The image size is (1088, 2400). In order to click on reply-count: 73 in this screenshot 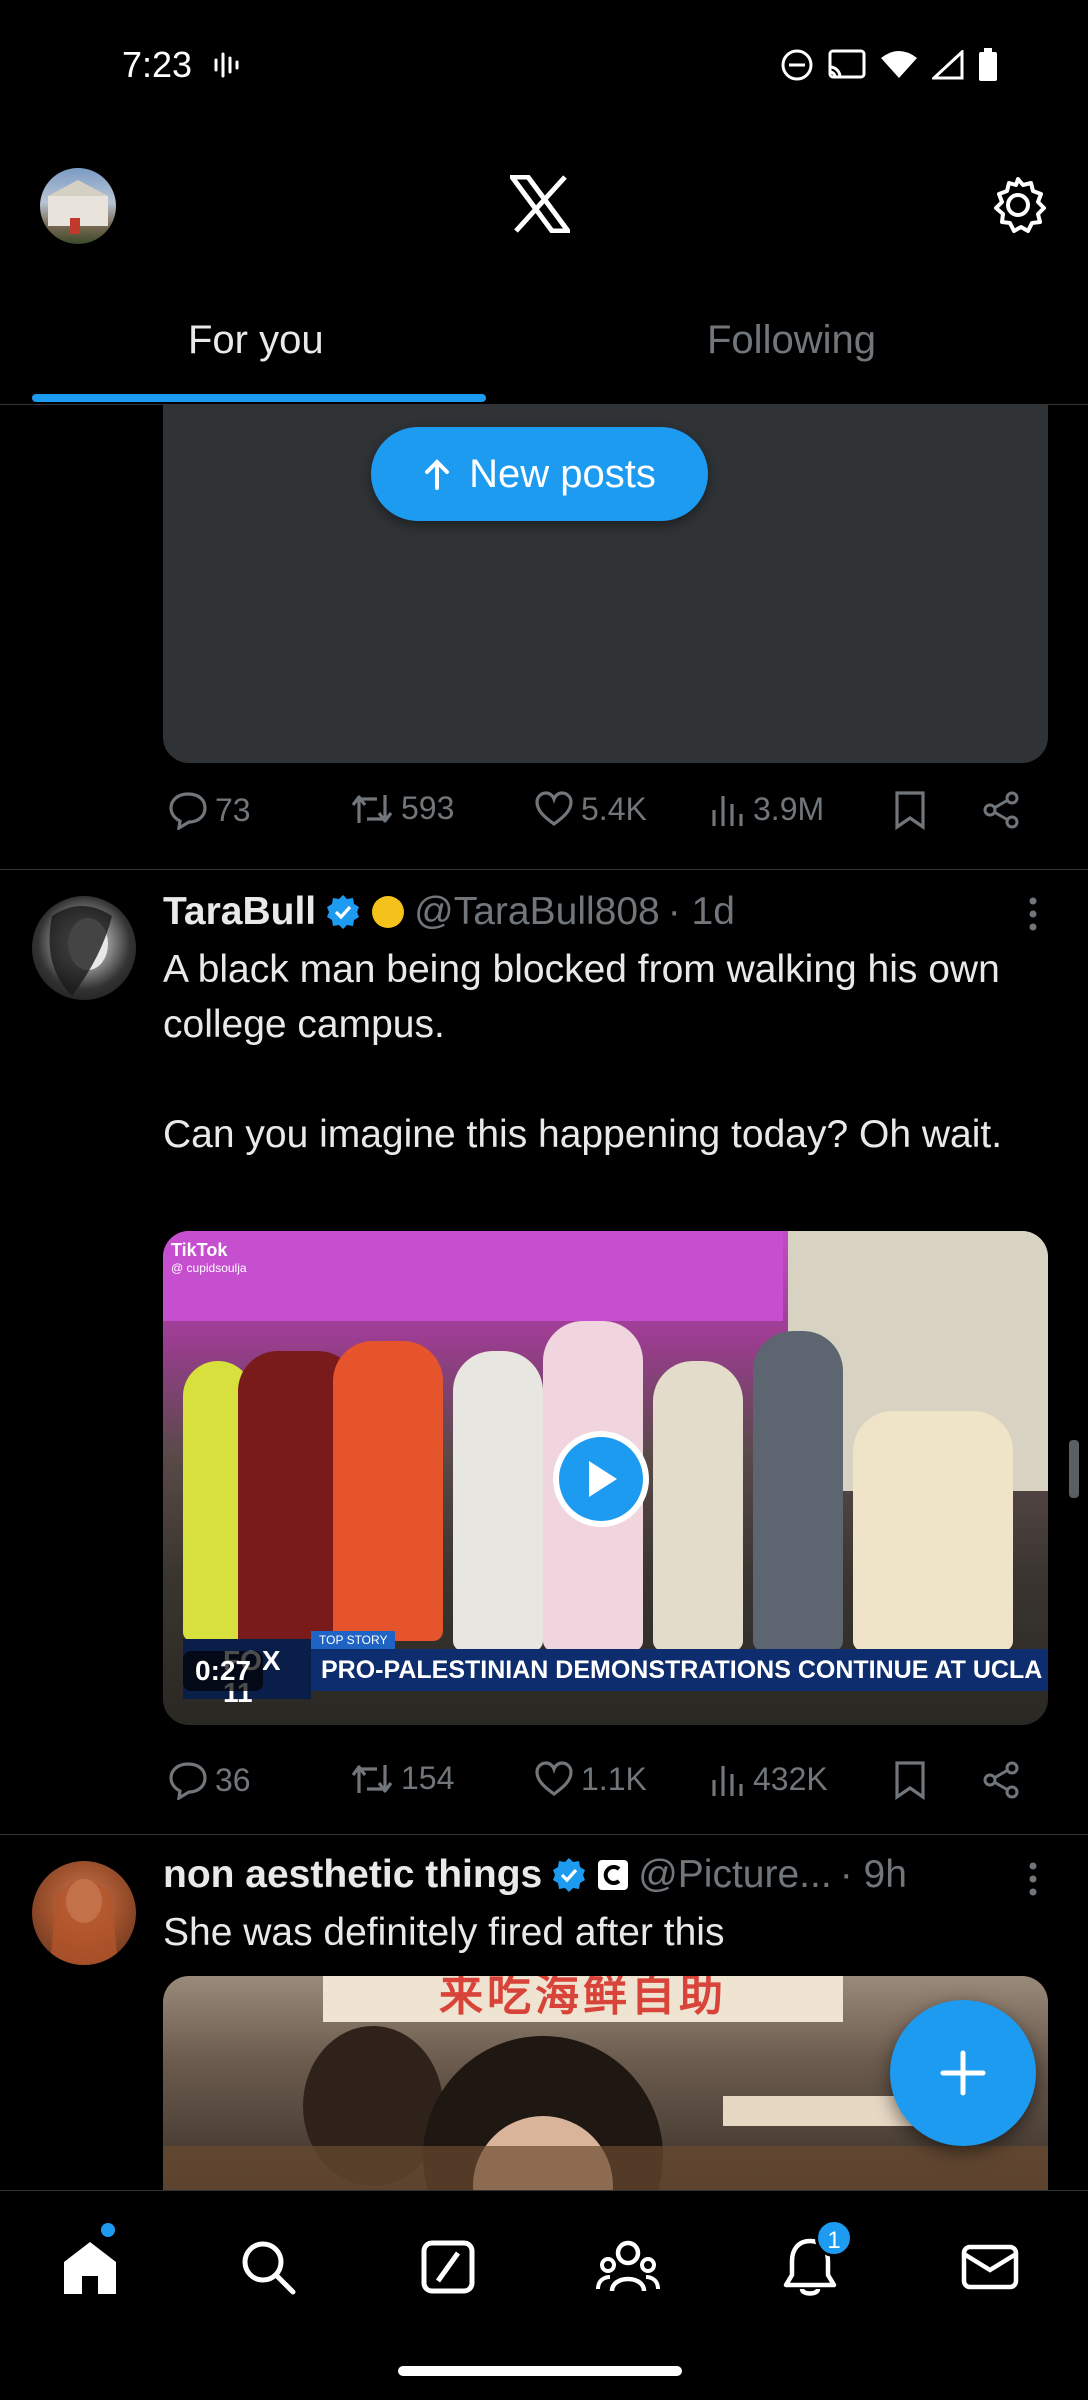, I will do `click(233, 809)`.